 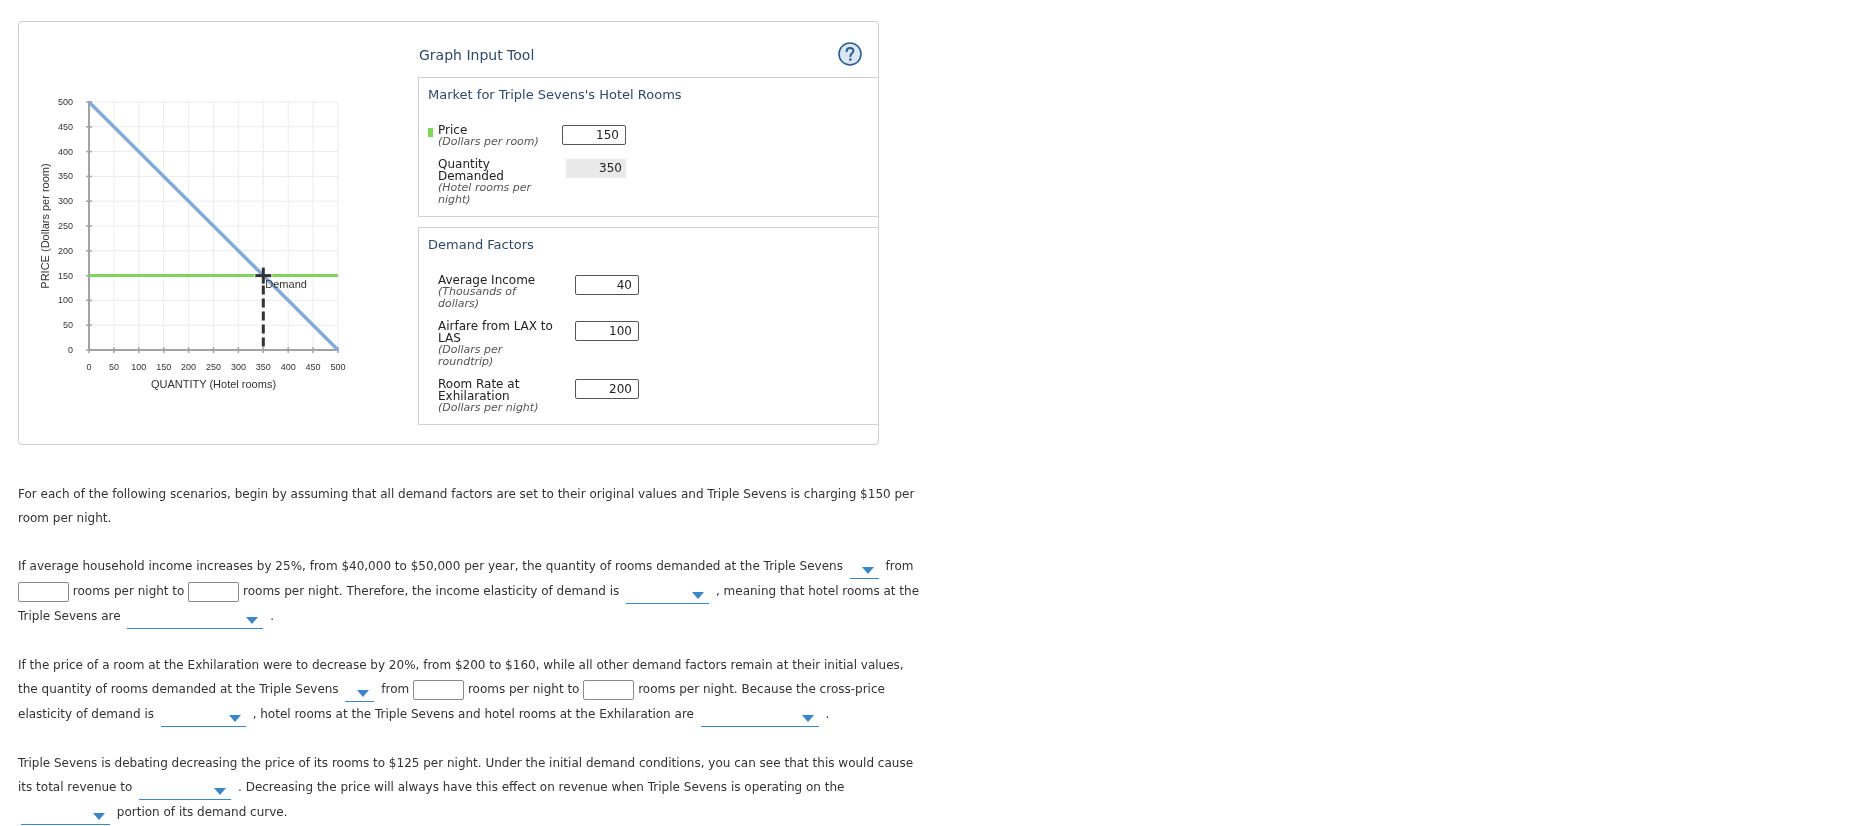 What do you see at coordinates (479, 390) in the screenshot?
I see `field-label: Room Rate at Exhilaration` at bounding box center [479, 390].